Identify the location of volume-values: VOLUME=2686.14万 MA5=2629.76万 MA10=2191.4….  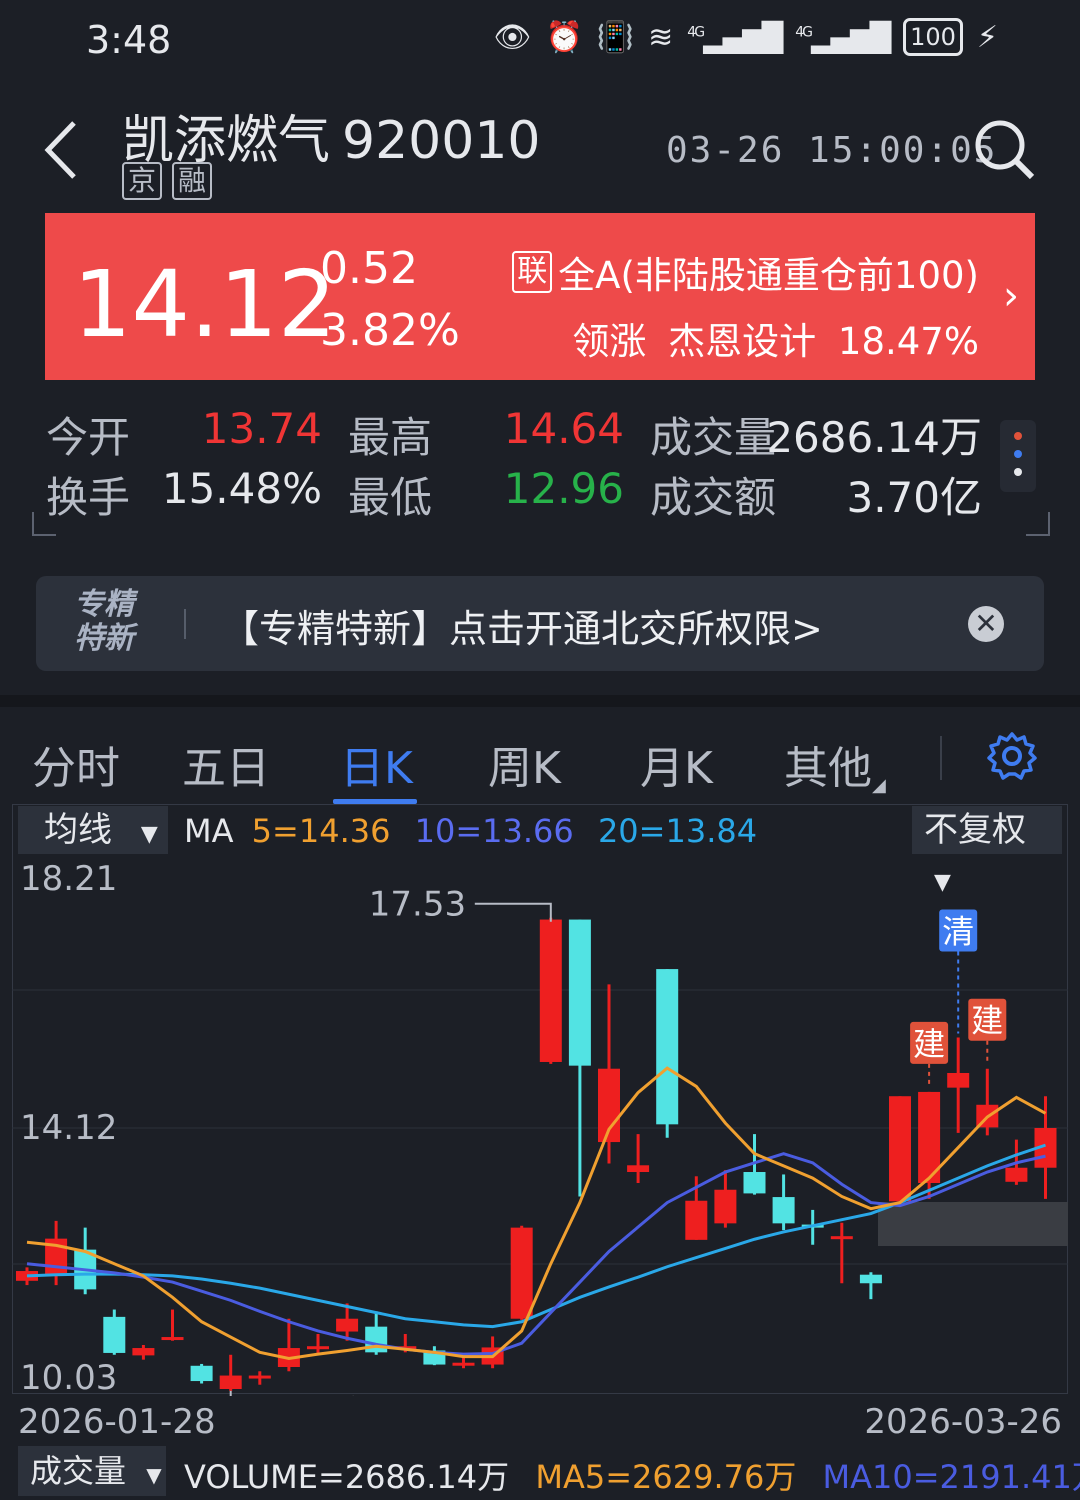
(632, 1475).